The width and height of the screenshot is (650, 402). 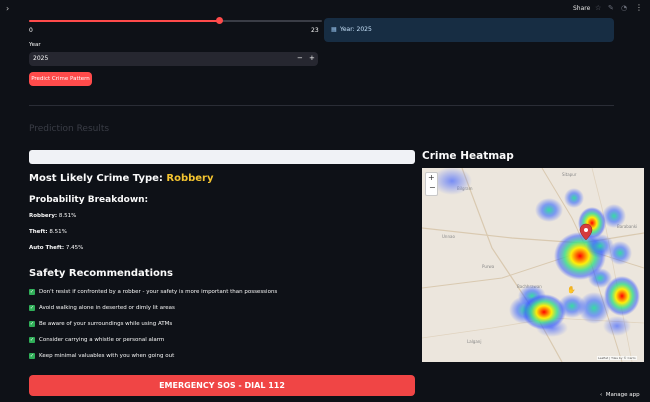 I want to click on manage-app-label: Manage app, so click(x=622, y=395).